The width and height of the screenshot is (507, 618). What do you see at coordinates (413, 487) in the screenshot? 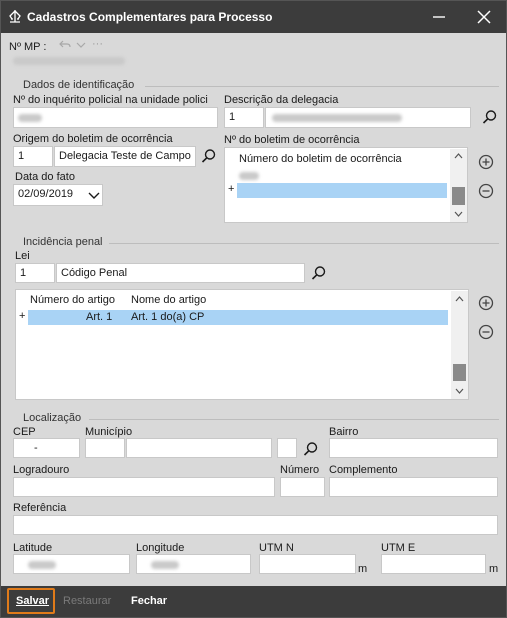
I see `complemento-input` at bounding box center [413, 487].